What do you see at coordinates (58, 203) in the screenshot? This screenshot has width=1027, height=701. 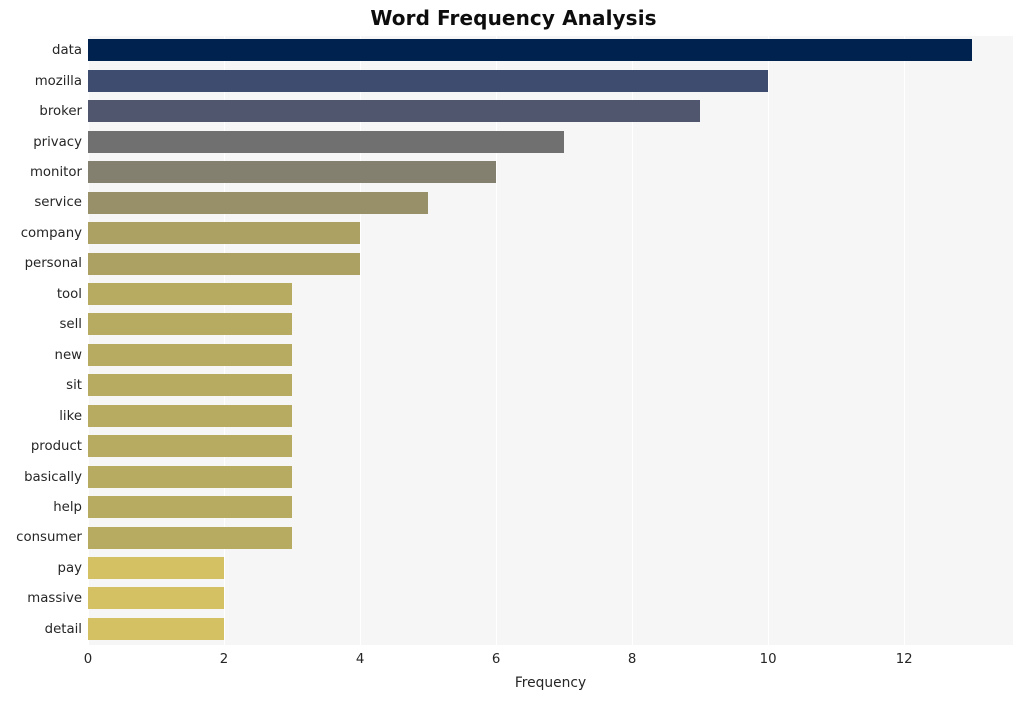 I see `y-tick-label: service` at bounding box center [58, 203].